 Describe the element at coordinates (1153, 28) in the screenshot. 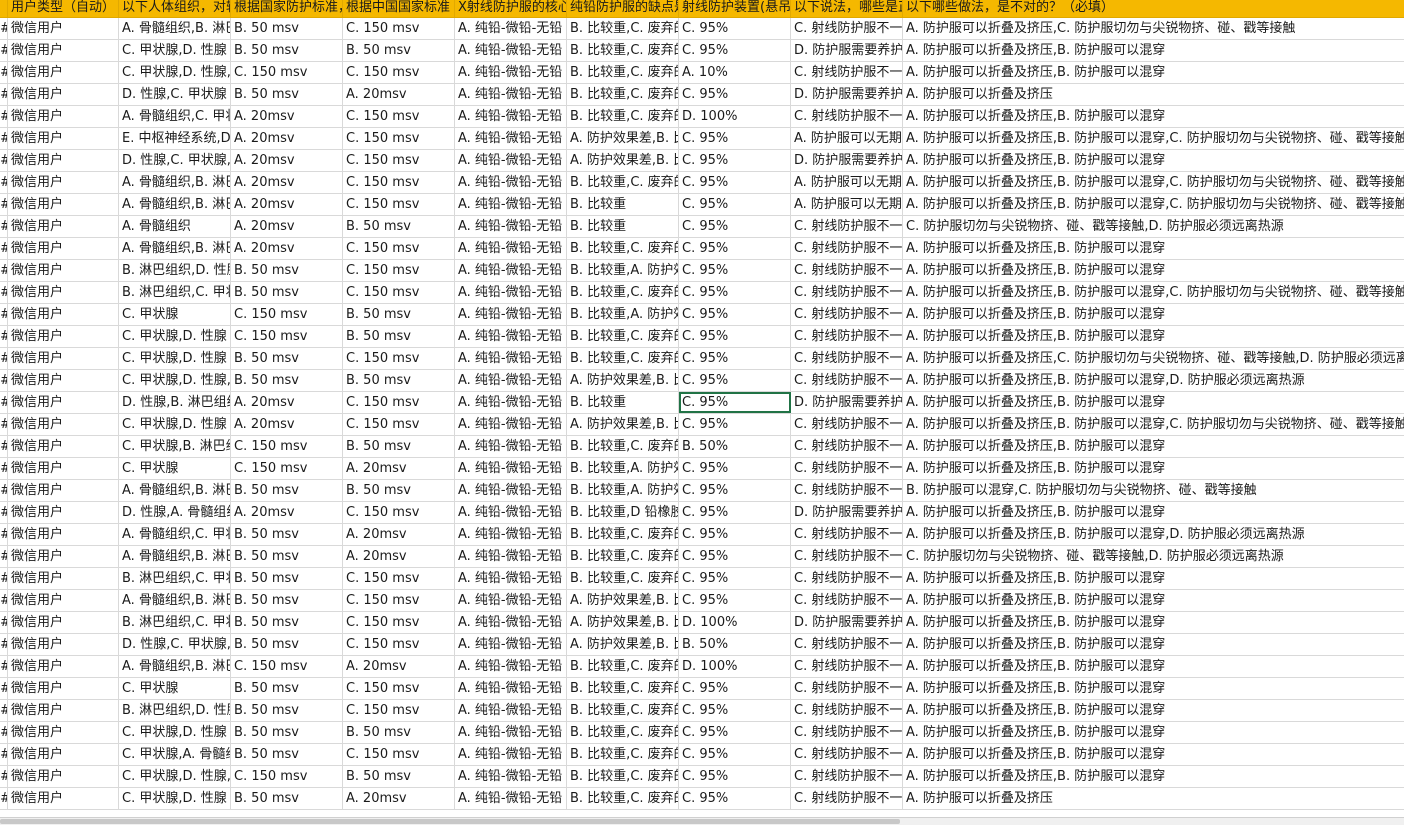

I see `table-cell-q8: A. 防护服可以折叠及挤压,C. 防护服切勿与尖锐物挤、碰、戳等接触` at that location.